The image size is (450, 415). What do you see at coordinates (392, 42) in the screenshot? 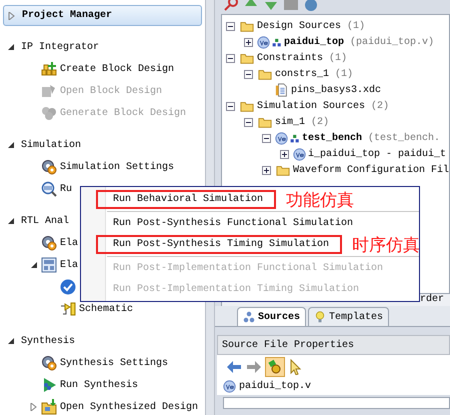
I see `item-note: (paidui_top.v)` at bounding box center [392, 42].